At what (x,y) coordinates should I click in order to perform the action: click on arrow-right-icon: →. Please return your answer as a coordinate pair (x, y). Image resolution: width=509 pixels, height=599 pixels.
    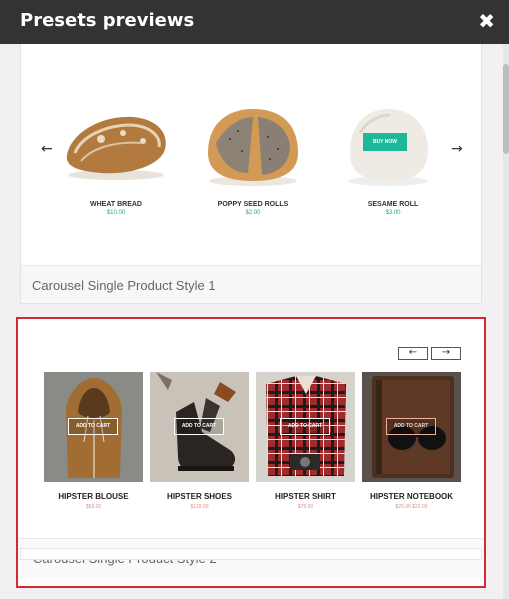
    Looking at the image, I should click on (446, 352).